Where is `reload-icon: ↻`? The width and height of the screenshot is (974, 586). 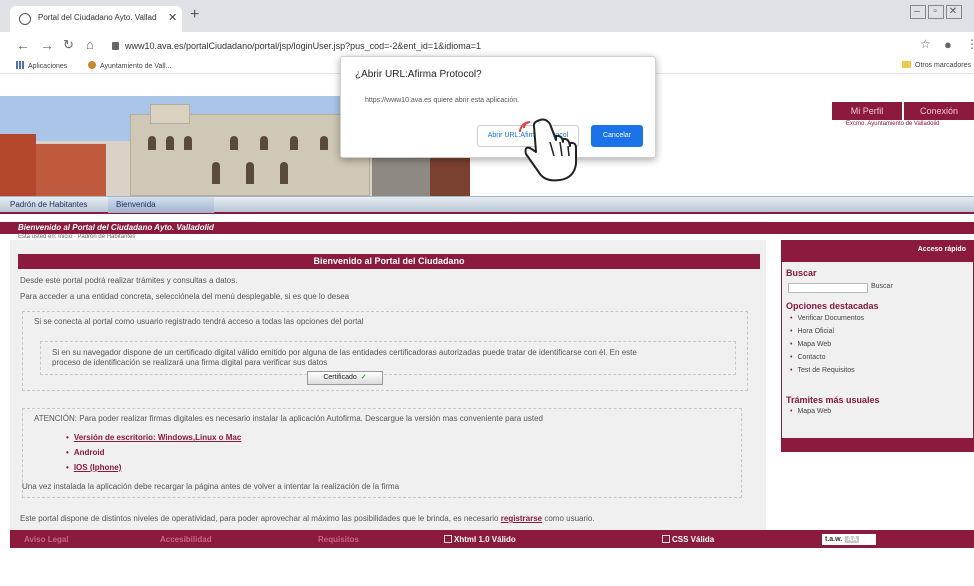 reload-icon: ↻ is located at coordinates (68, 45).